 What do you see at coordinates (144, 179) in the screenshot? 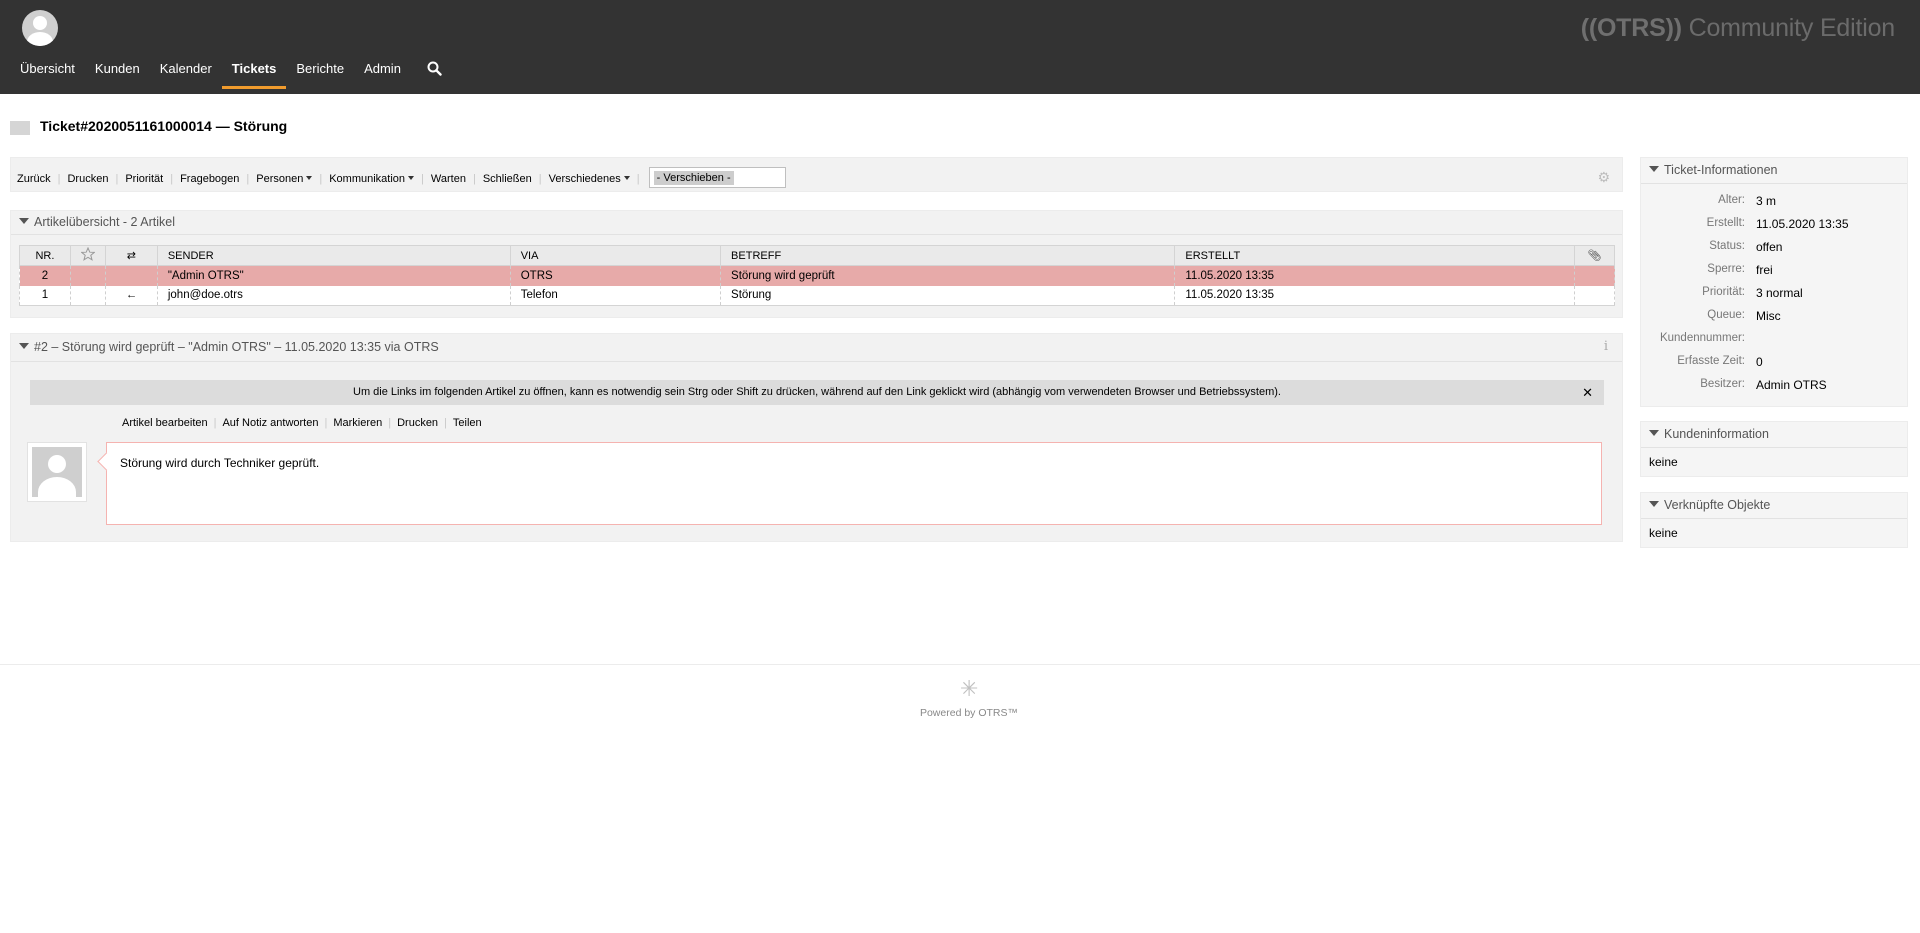
I see `priority-button: Priorität` at bounding box center [144, 179].